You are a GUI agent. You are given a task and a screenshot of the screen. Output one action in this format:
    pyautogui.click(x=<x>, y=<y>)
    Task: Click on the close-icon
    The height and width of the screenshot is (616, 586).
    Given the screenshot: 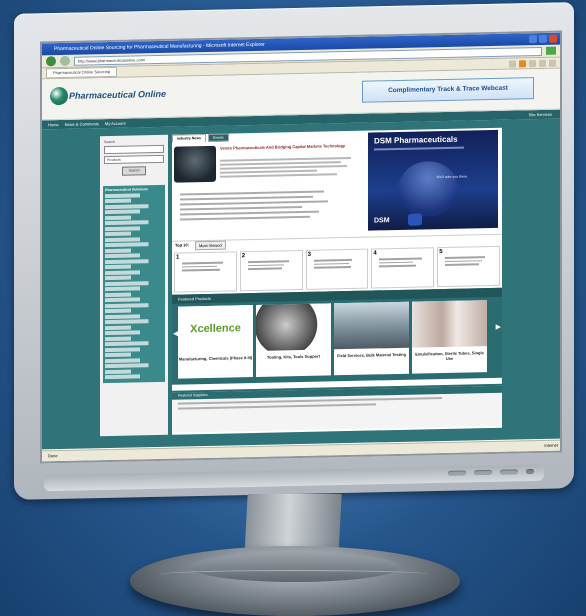 What is the action you would take?
    pyautogui.click(x=553, y=38)
    